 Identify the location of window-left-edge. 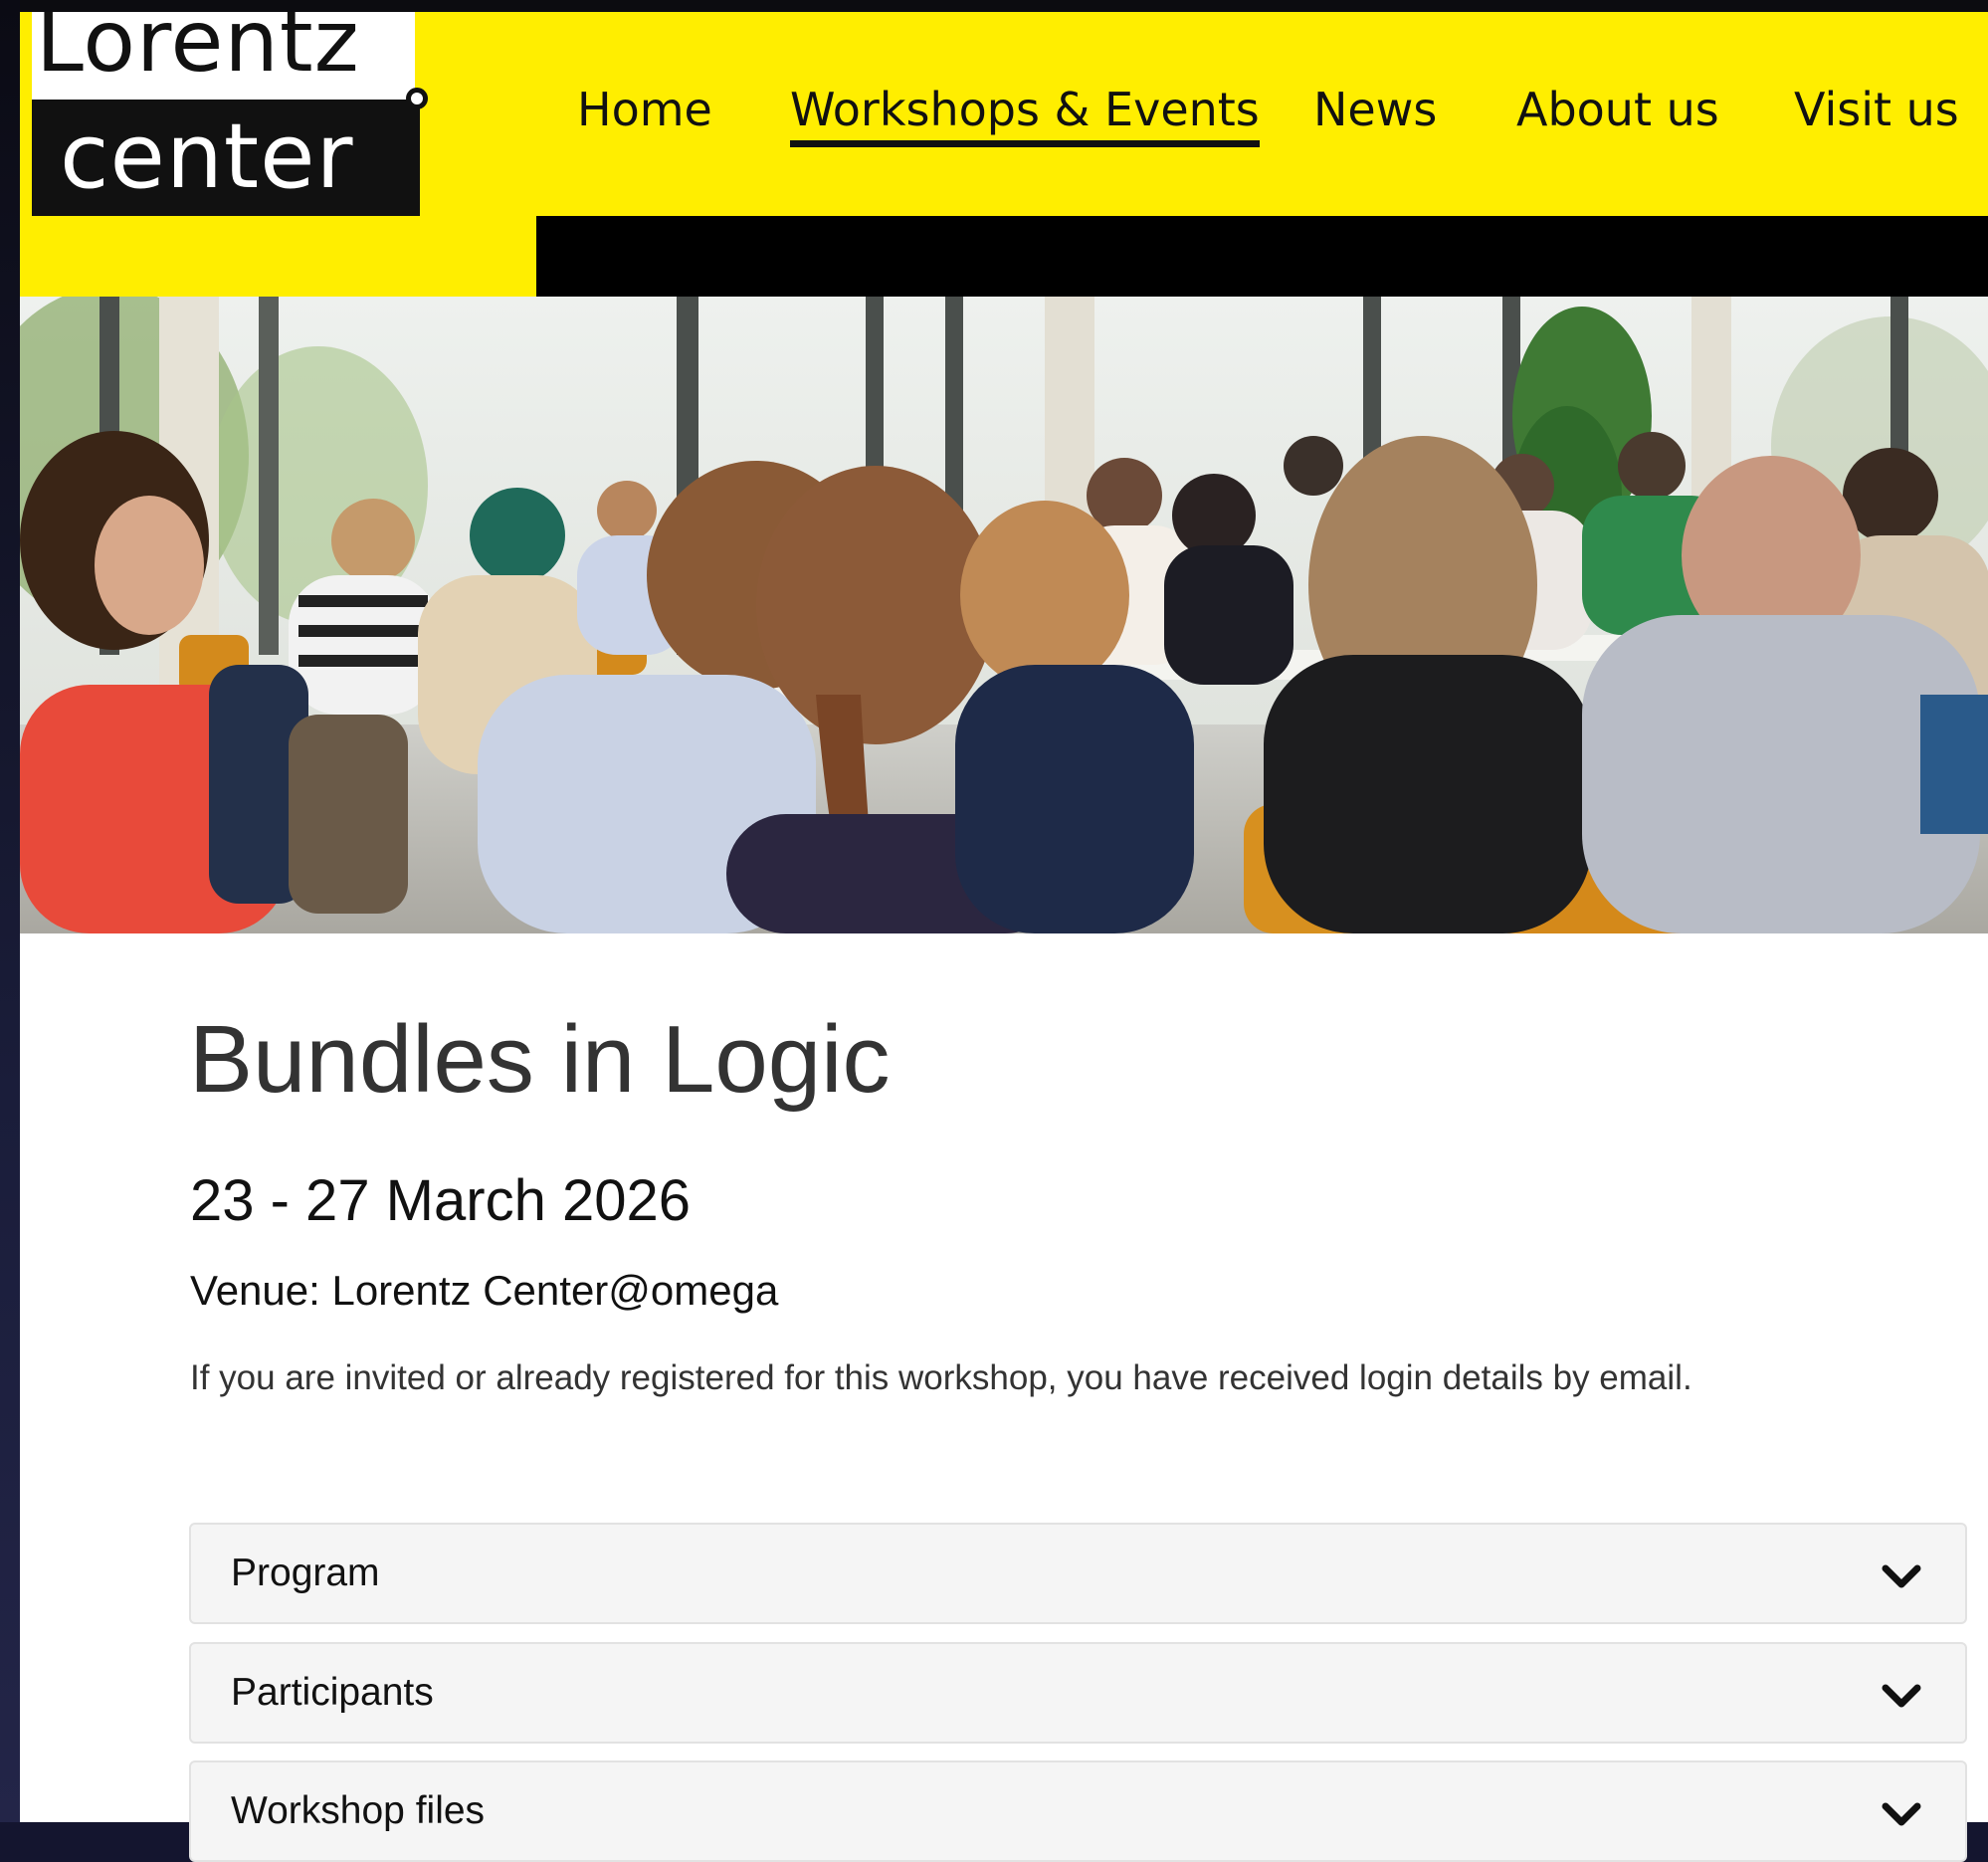
(10, 911).